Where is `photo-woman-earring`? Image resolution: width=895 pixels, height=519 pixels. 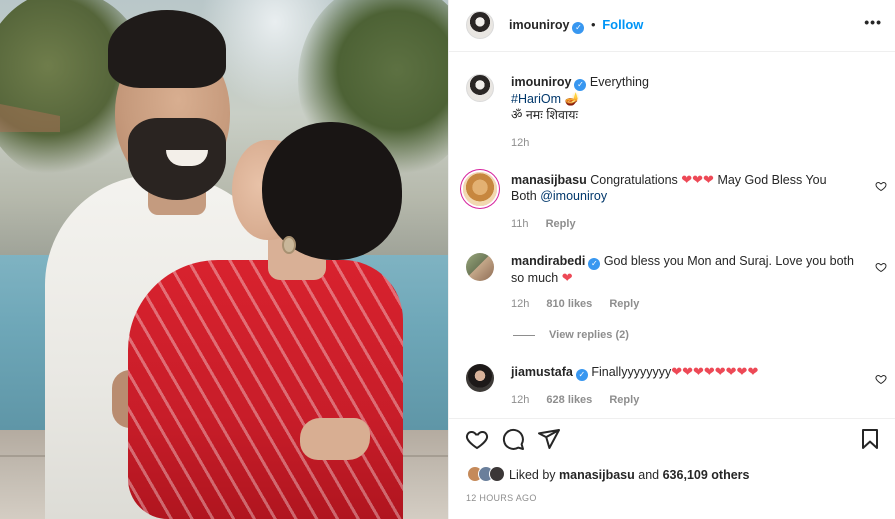 photo-woman-earring is located at coordinates (289, 245).